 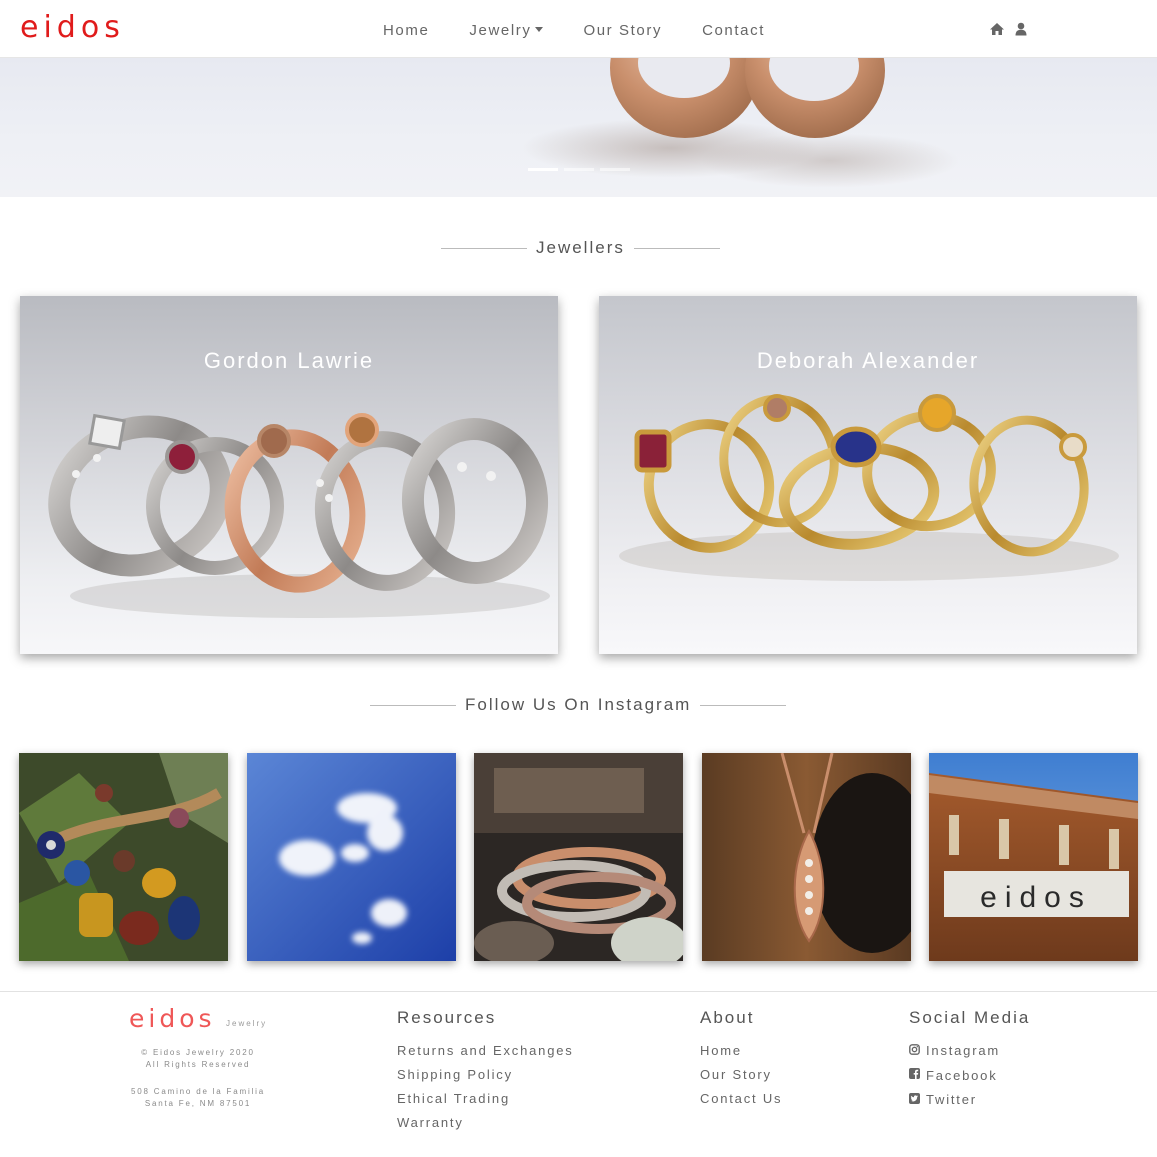 I want to click on carousel-indicators, so click(x=579, y=169).